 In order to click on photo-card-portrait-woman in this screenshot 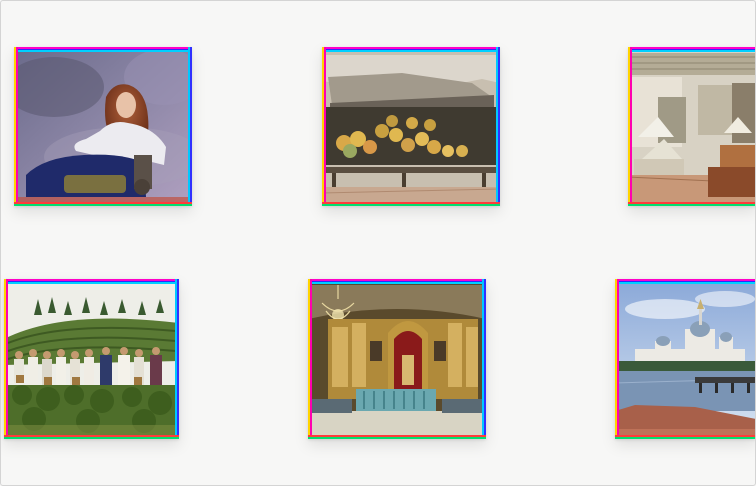, I will do `click(103, 126)`.